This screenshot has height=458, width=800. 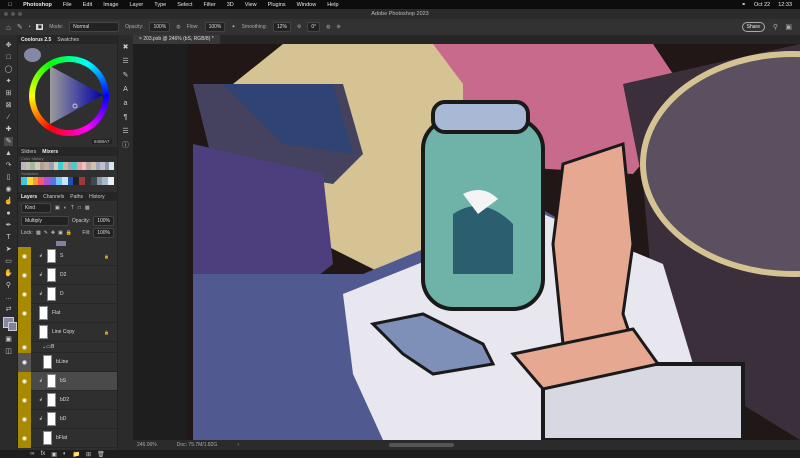 I want to click on filter-shape-icon: □, so click(x=79, y=208).